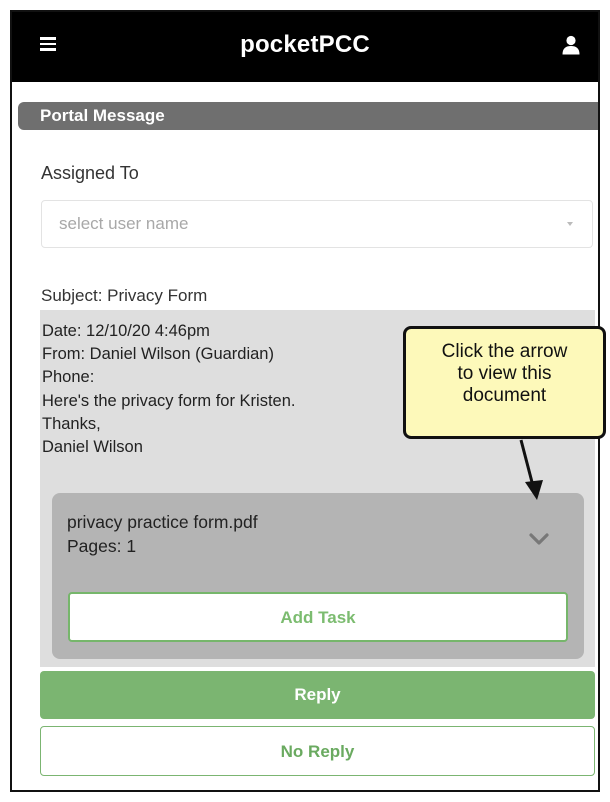 The height and width of the screenshot is (802, 610). I want to click on attachment-pages: Pages: 1, so click(102, 546).